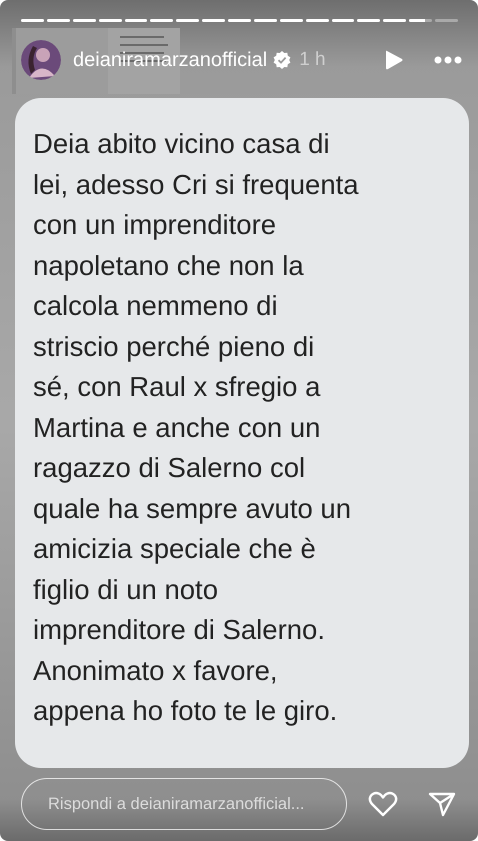 Image resolution: width=478 pixels, height=841 pixels. Describe the element at coordinates (442, 804) in the screenshot. I see `send-icon` at that location.